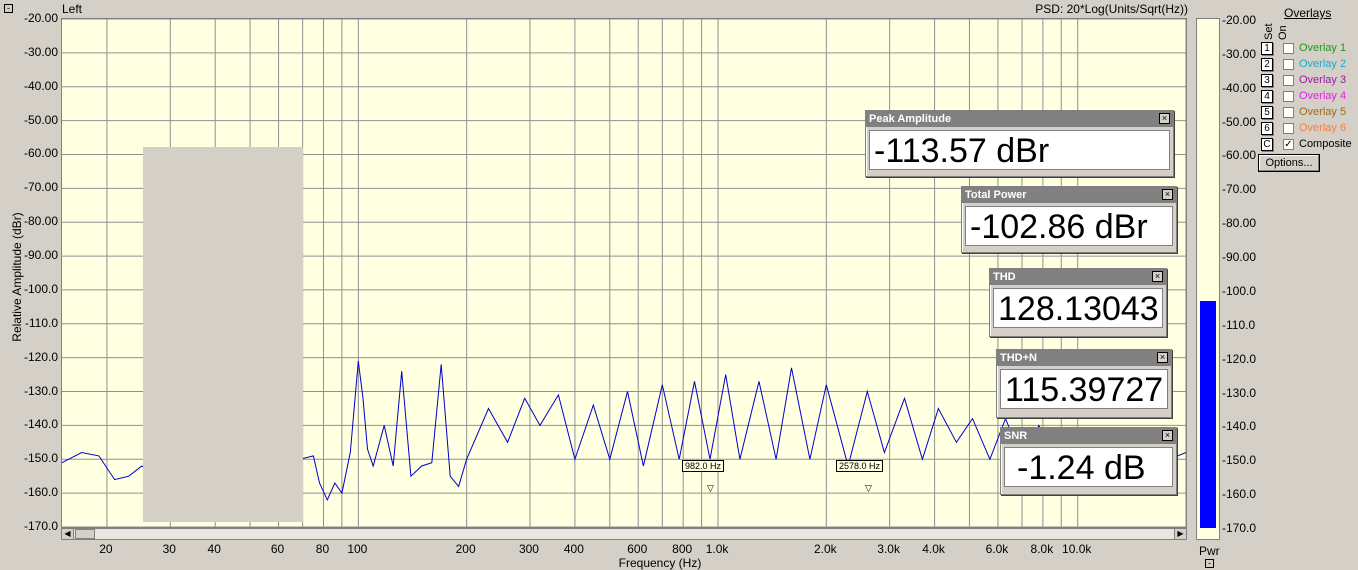  What do you see at coordinates (40, 221) in the screenshot?
I see `y-tick-label: -80.00` at bounding box center [40, 221].